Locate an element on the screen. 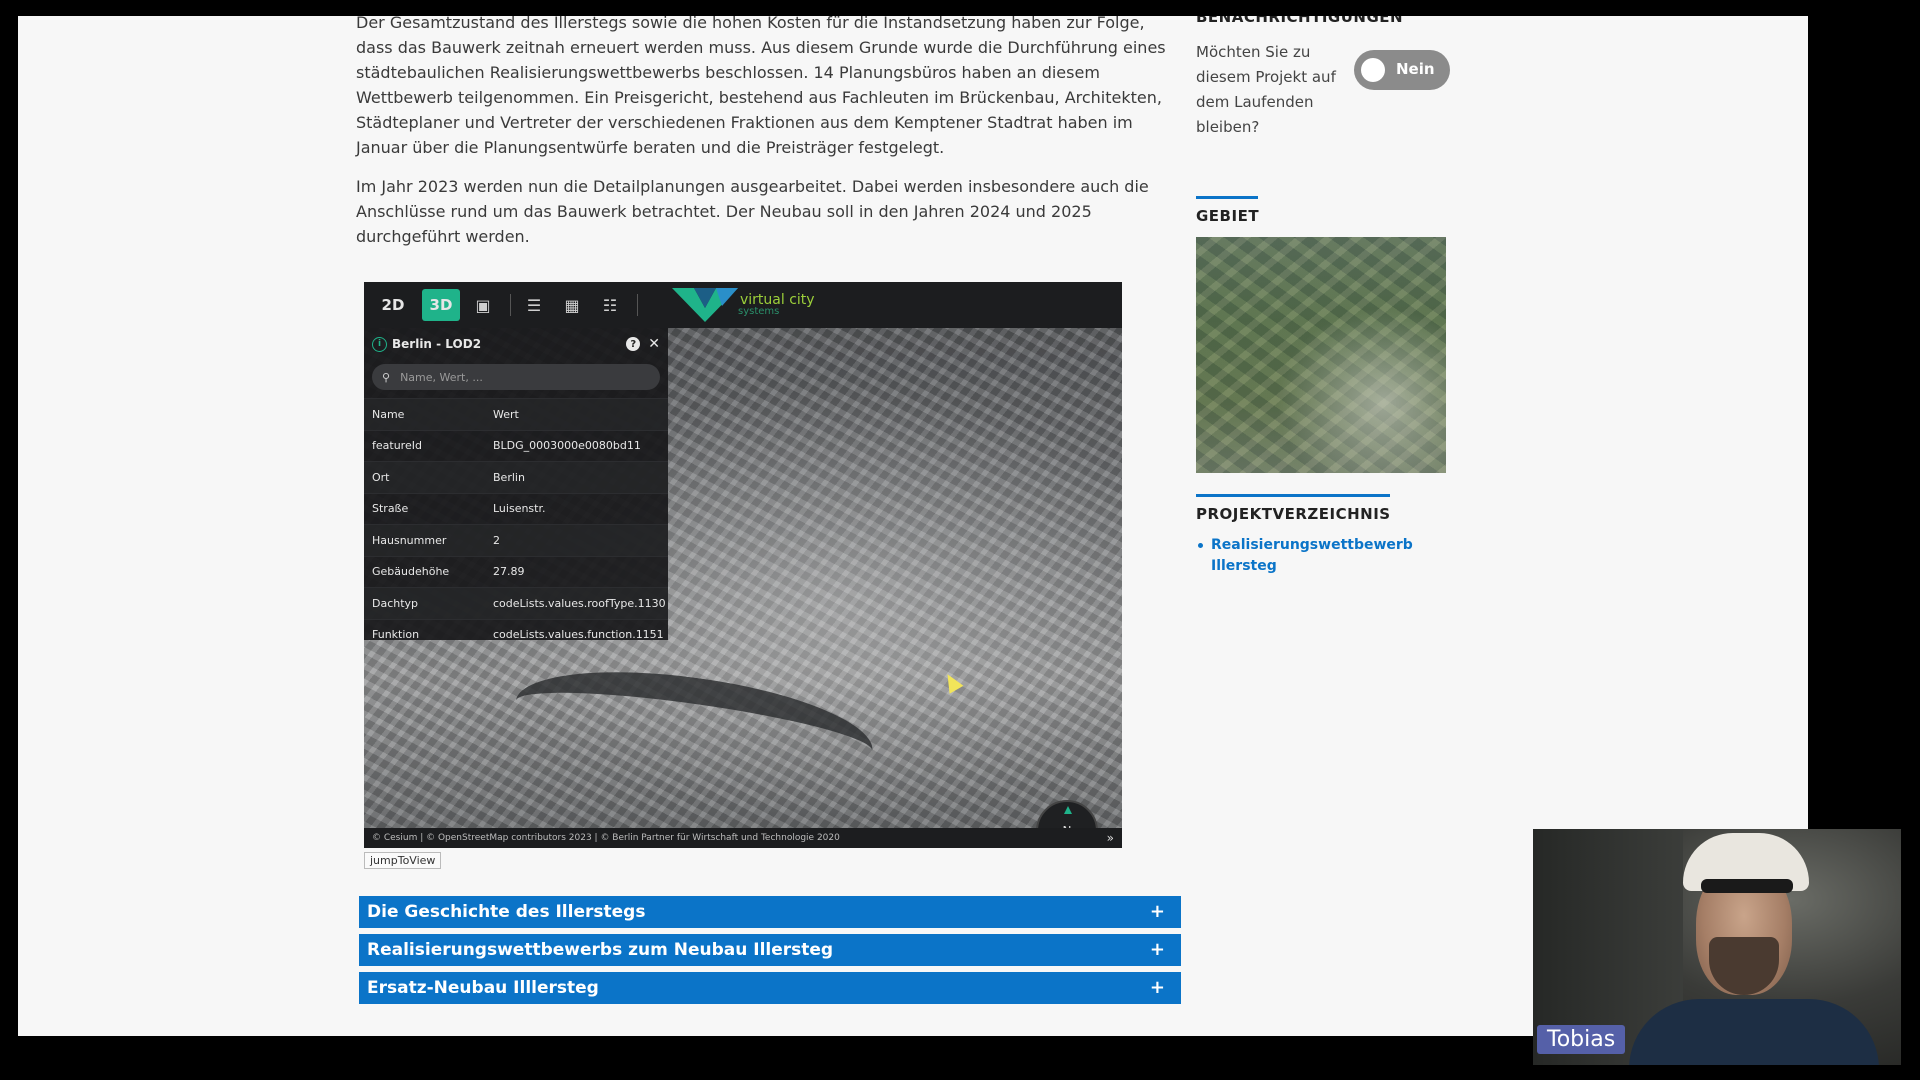  table-row: Straße Luisenstr. is located at coordinates (516, 508).